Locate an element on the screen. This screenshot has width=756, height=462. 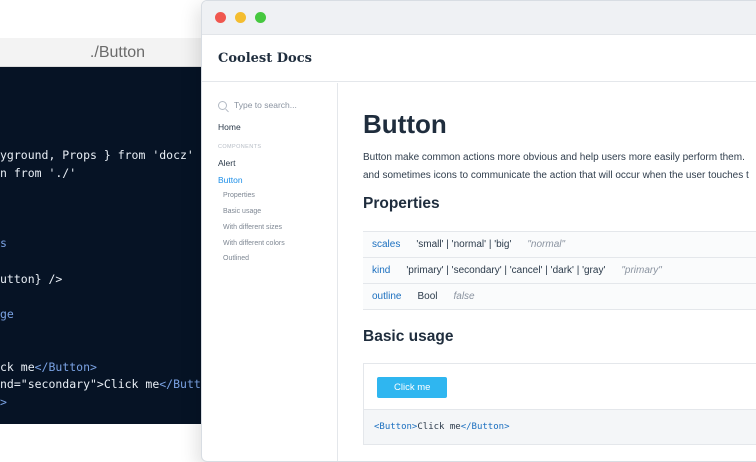
playground-code: <Button>Click me</Button> is located at coordinates (559, 427).